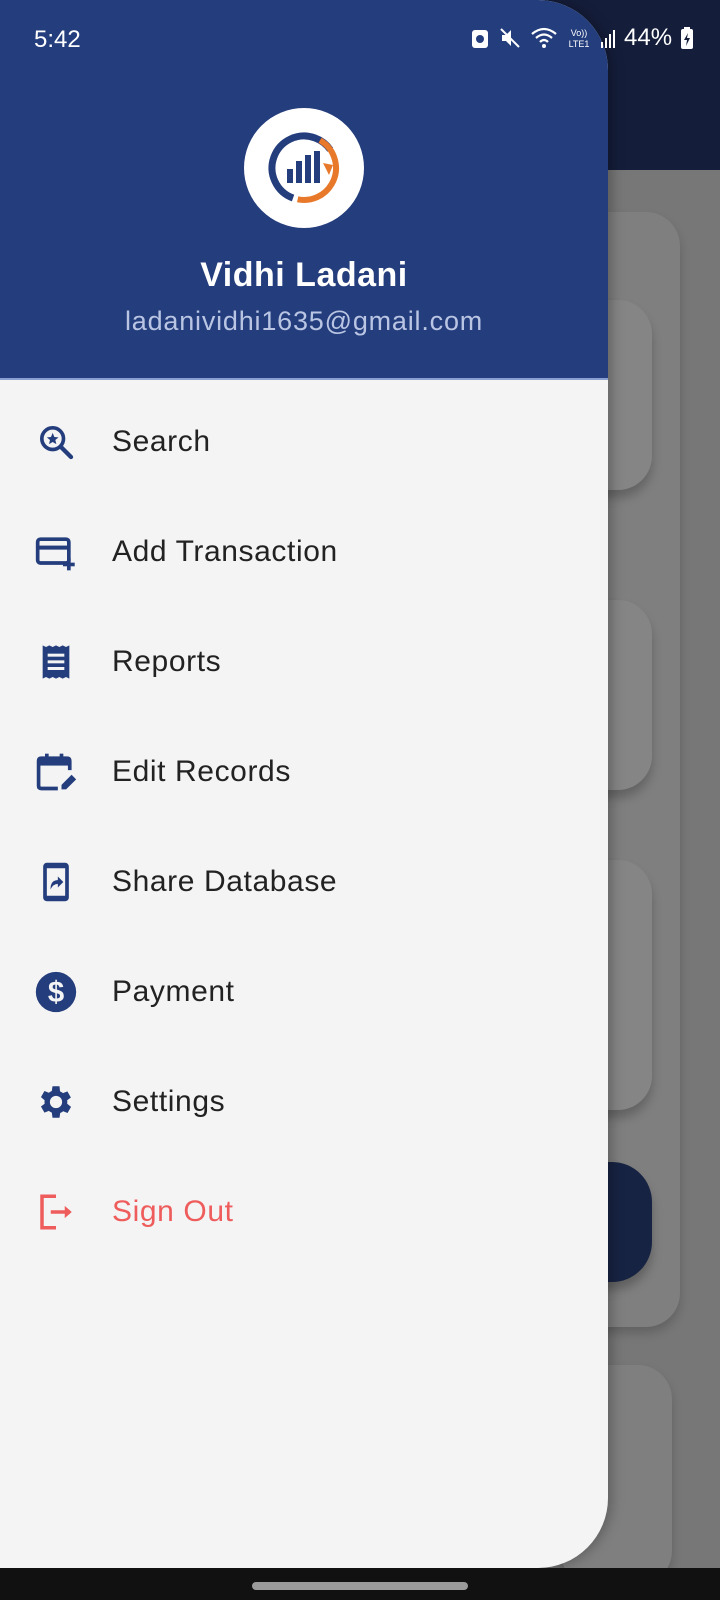  What do you see at coordinates (544, 37) in the screenshot?
I see `wifi-icon` at bounding box center [544, 37].